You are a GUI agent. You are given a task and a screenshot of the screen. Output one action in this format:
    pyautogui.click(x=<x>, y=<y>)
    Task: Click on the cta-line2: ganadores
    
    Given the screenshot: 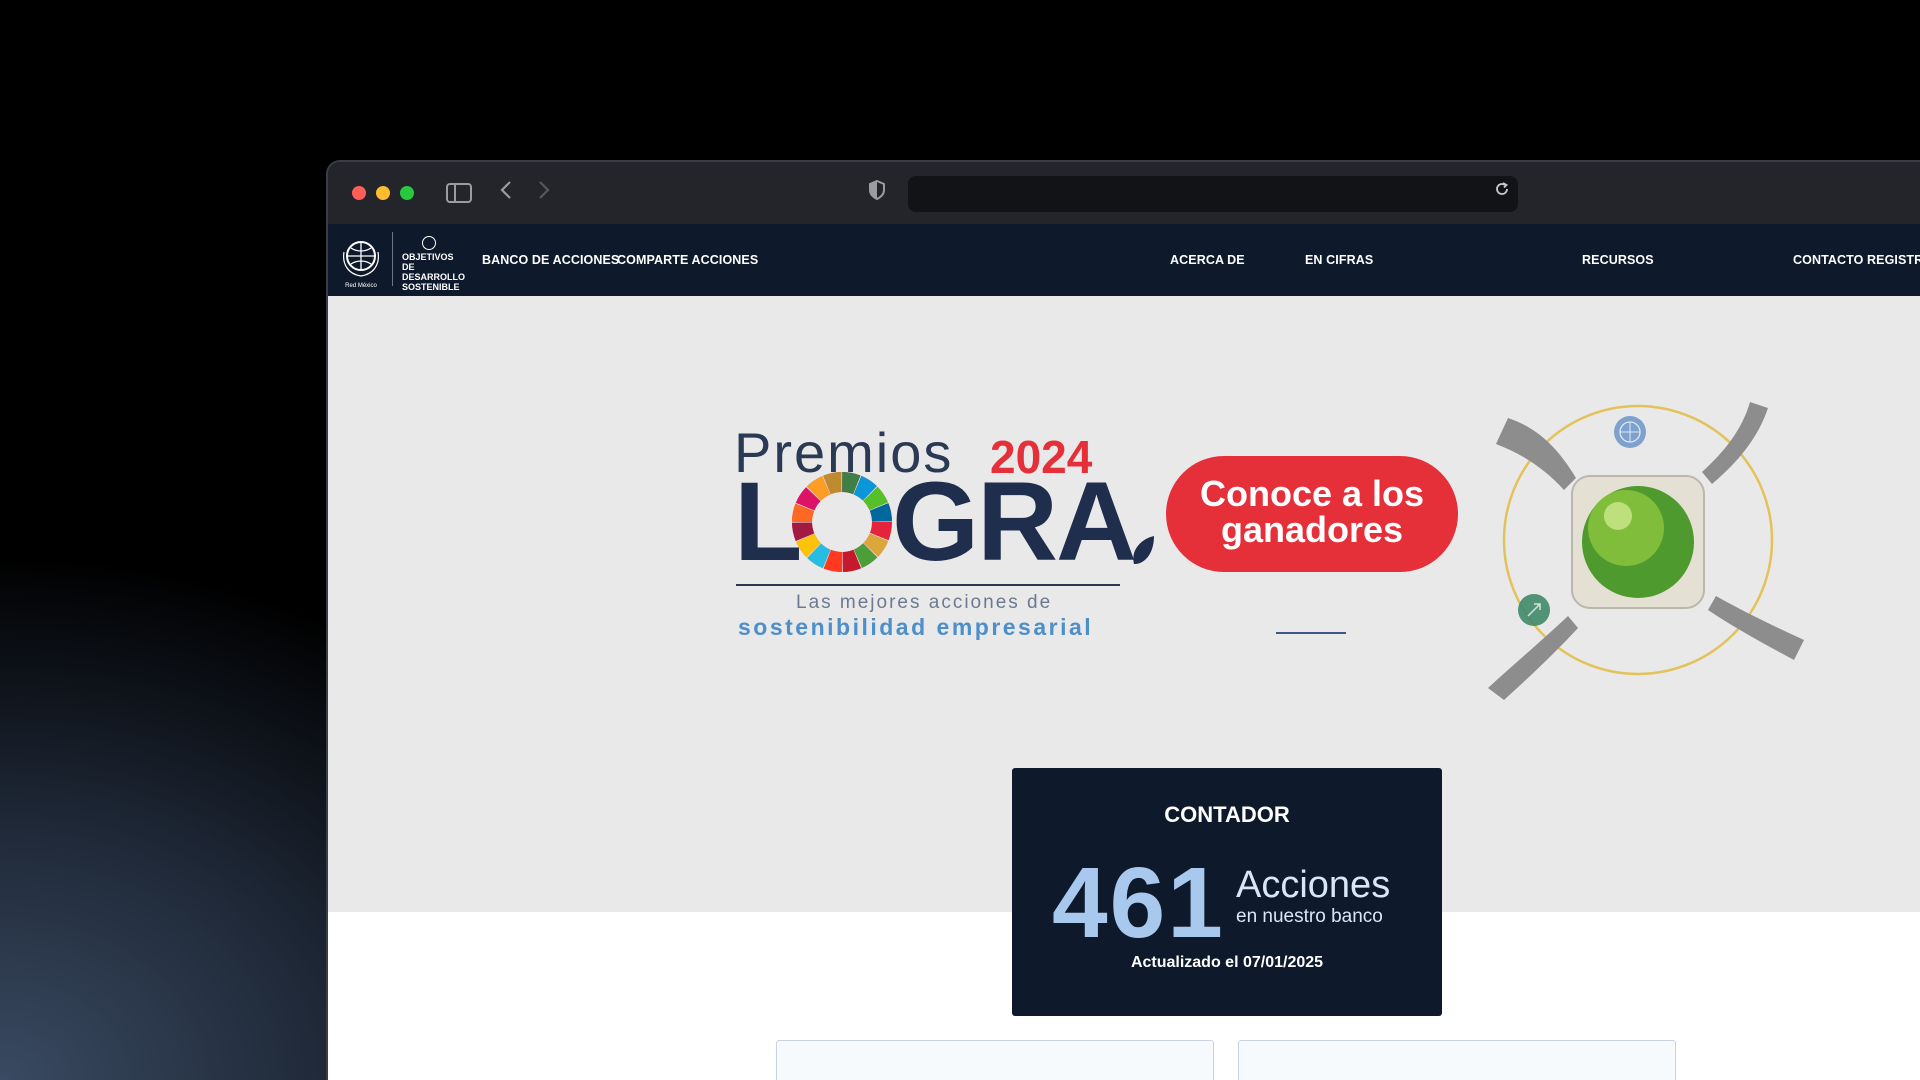 What is the action you would take?
    pyautogui.click(x=1312, y=529)
    